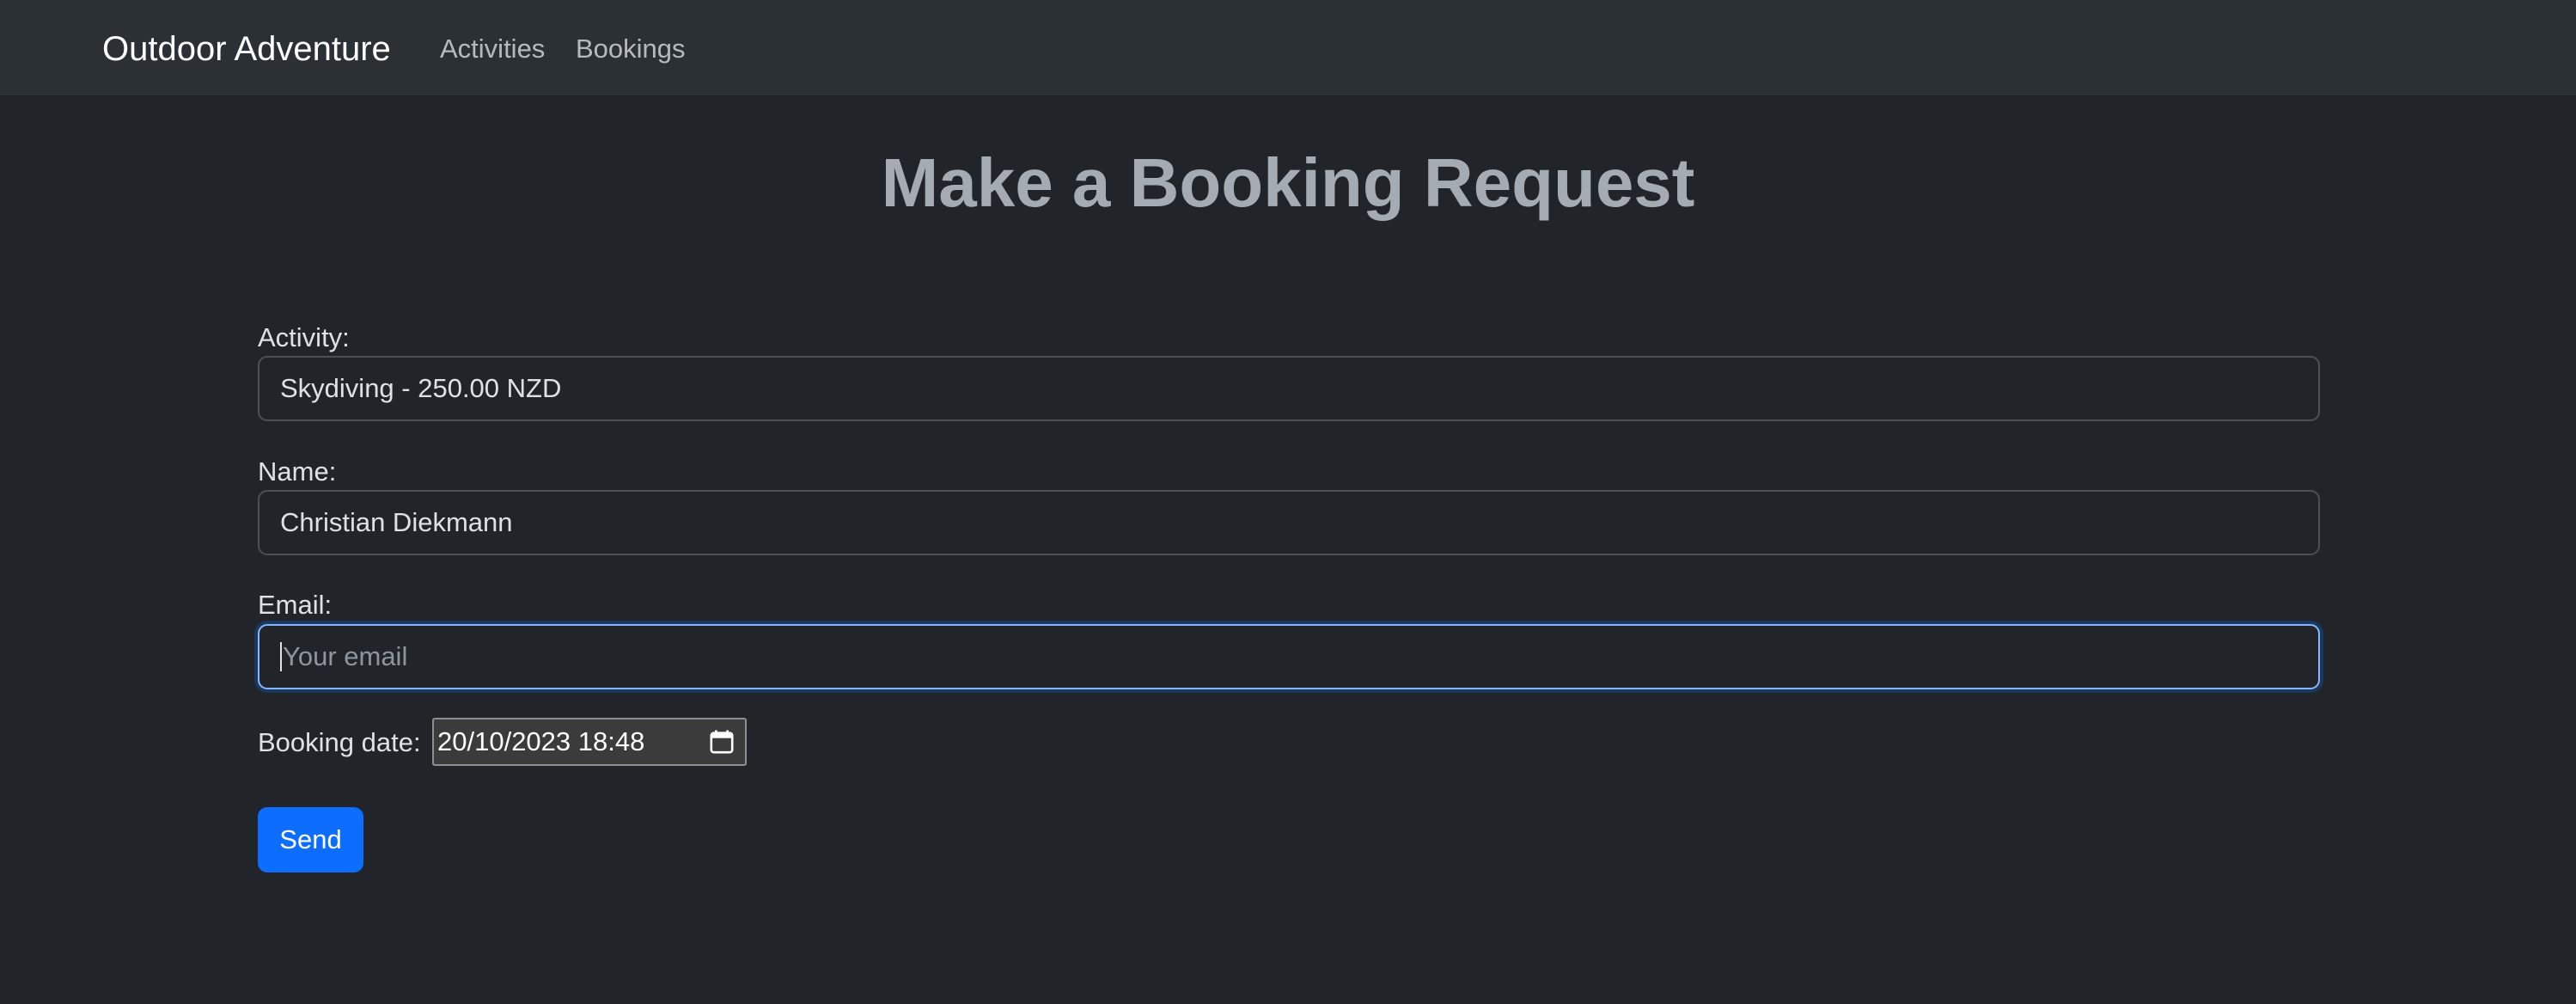  Describe the element at coordinates (396, 522) in the screenshot. I see `name-input-value: Christian Diekmann` at that location.